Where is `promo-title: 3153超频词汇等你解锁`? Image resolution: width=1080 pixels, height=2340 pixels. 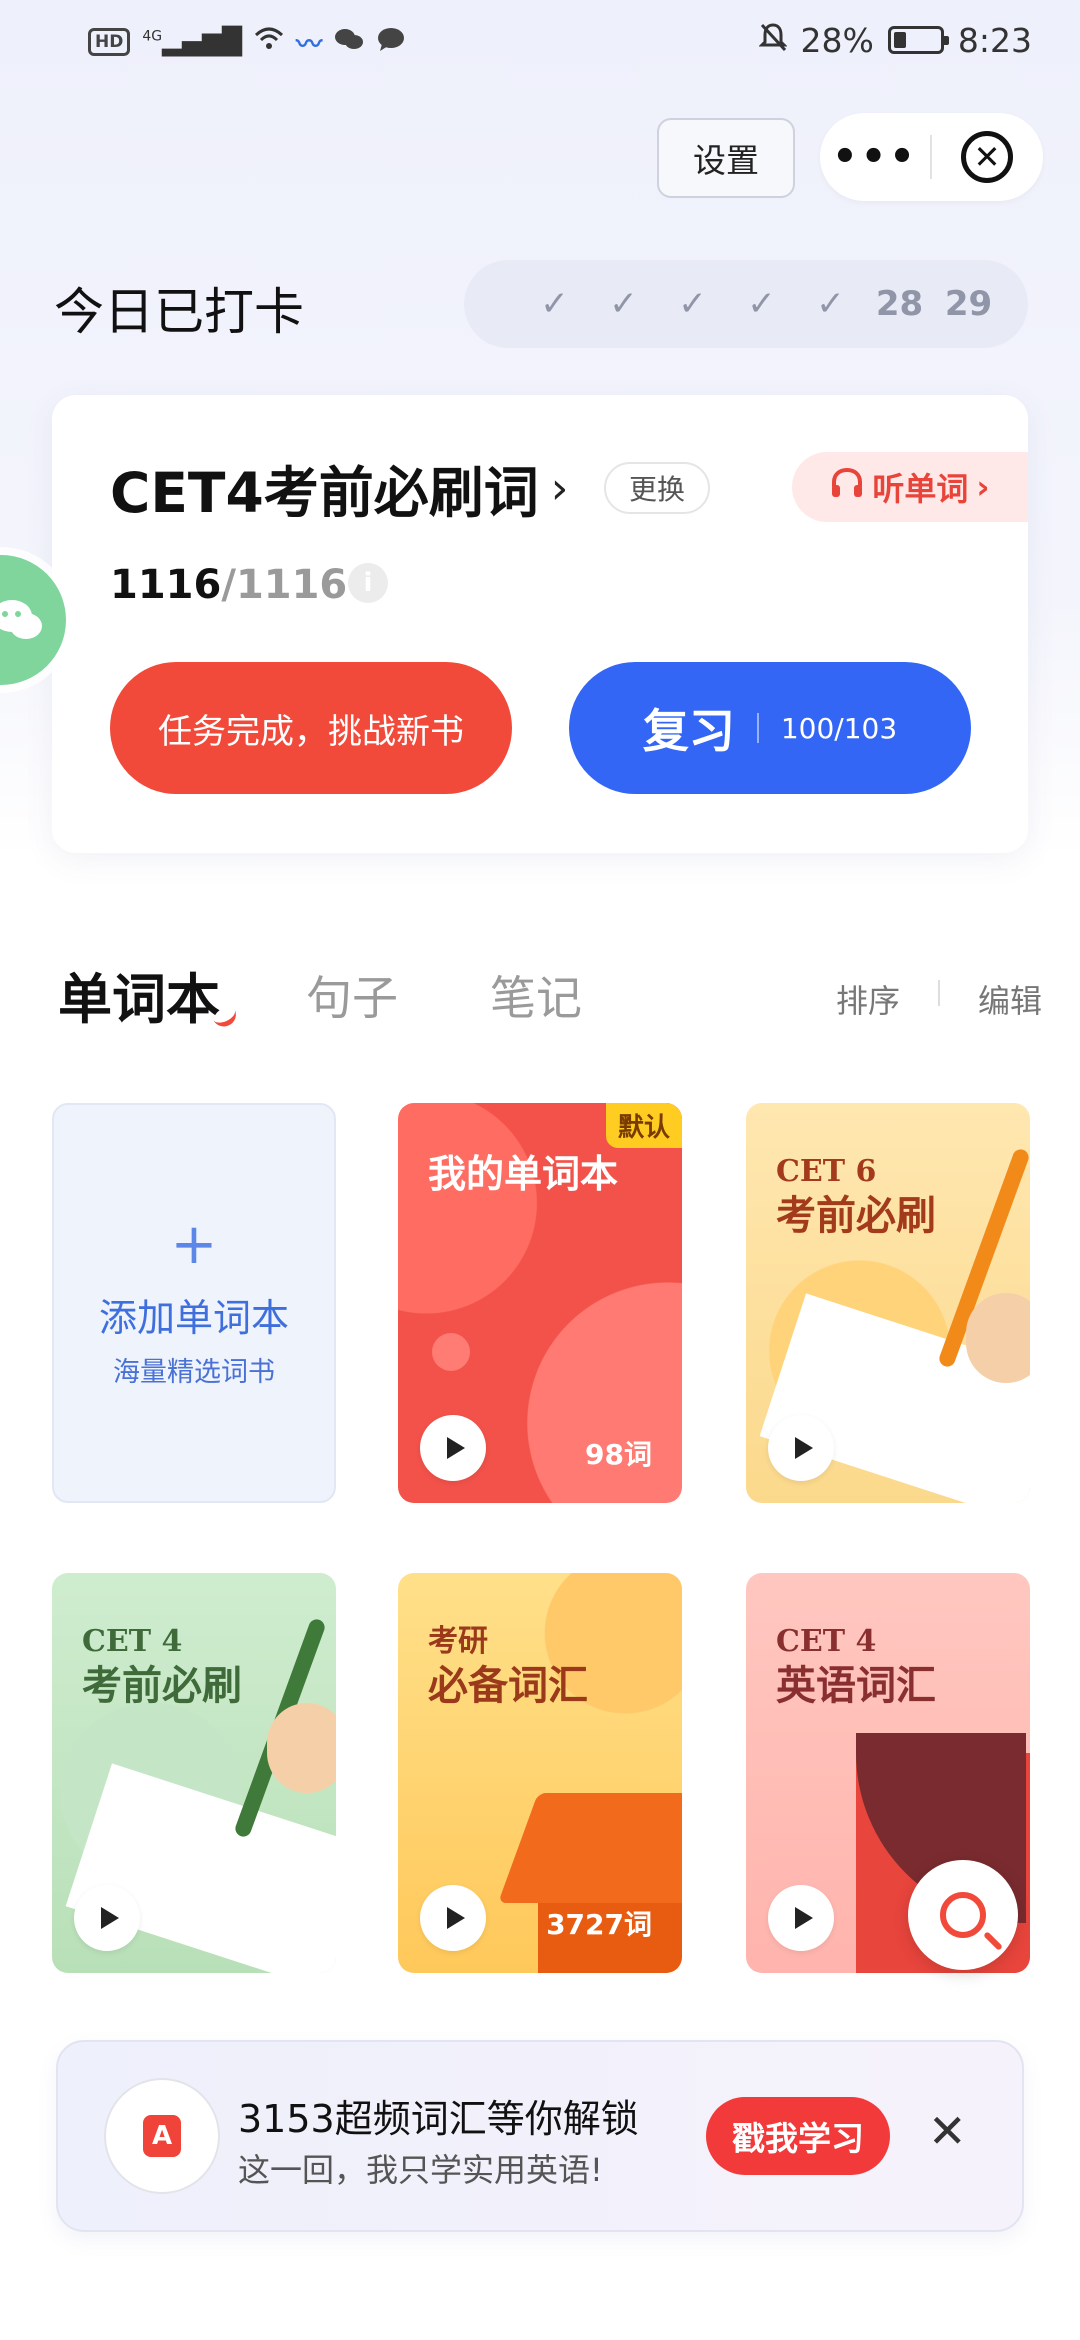
promo-title: 3153超频词汇等你解锁 is located at coordinates (438, 2119).